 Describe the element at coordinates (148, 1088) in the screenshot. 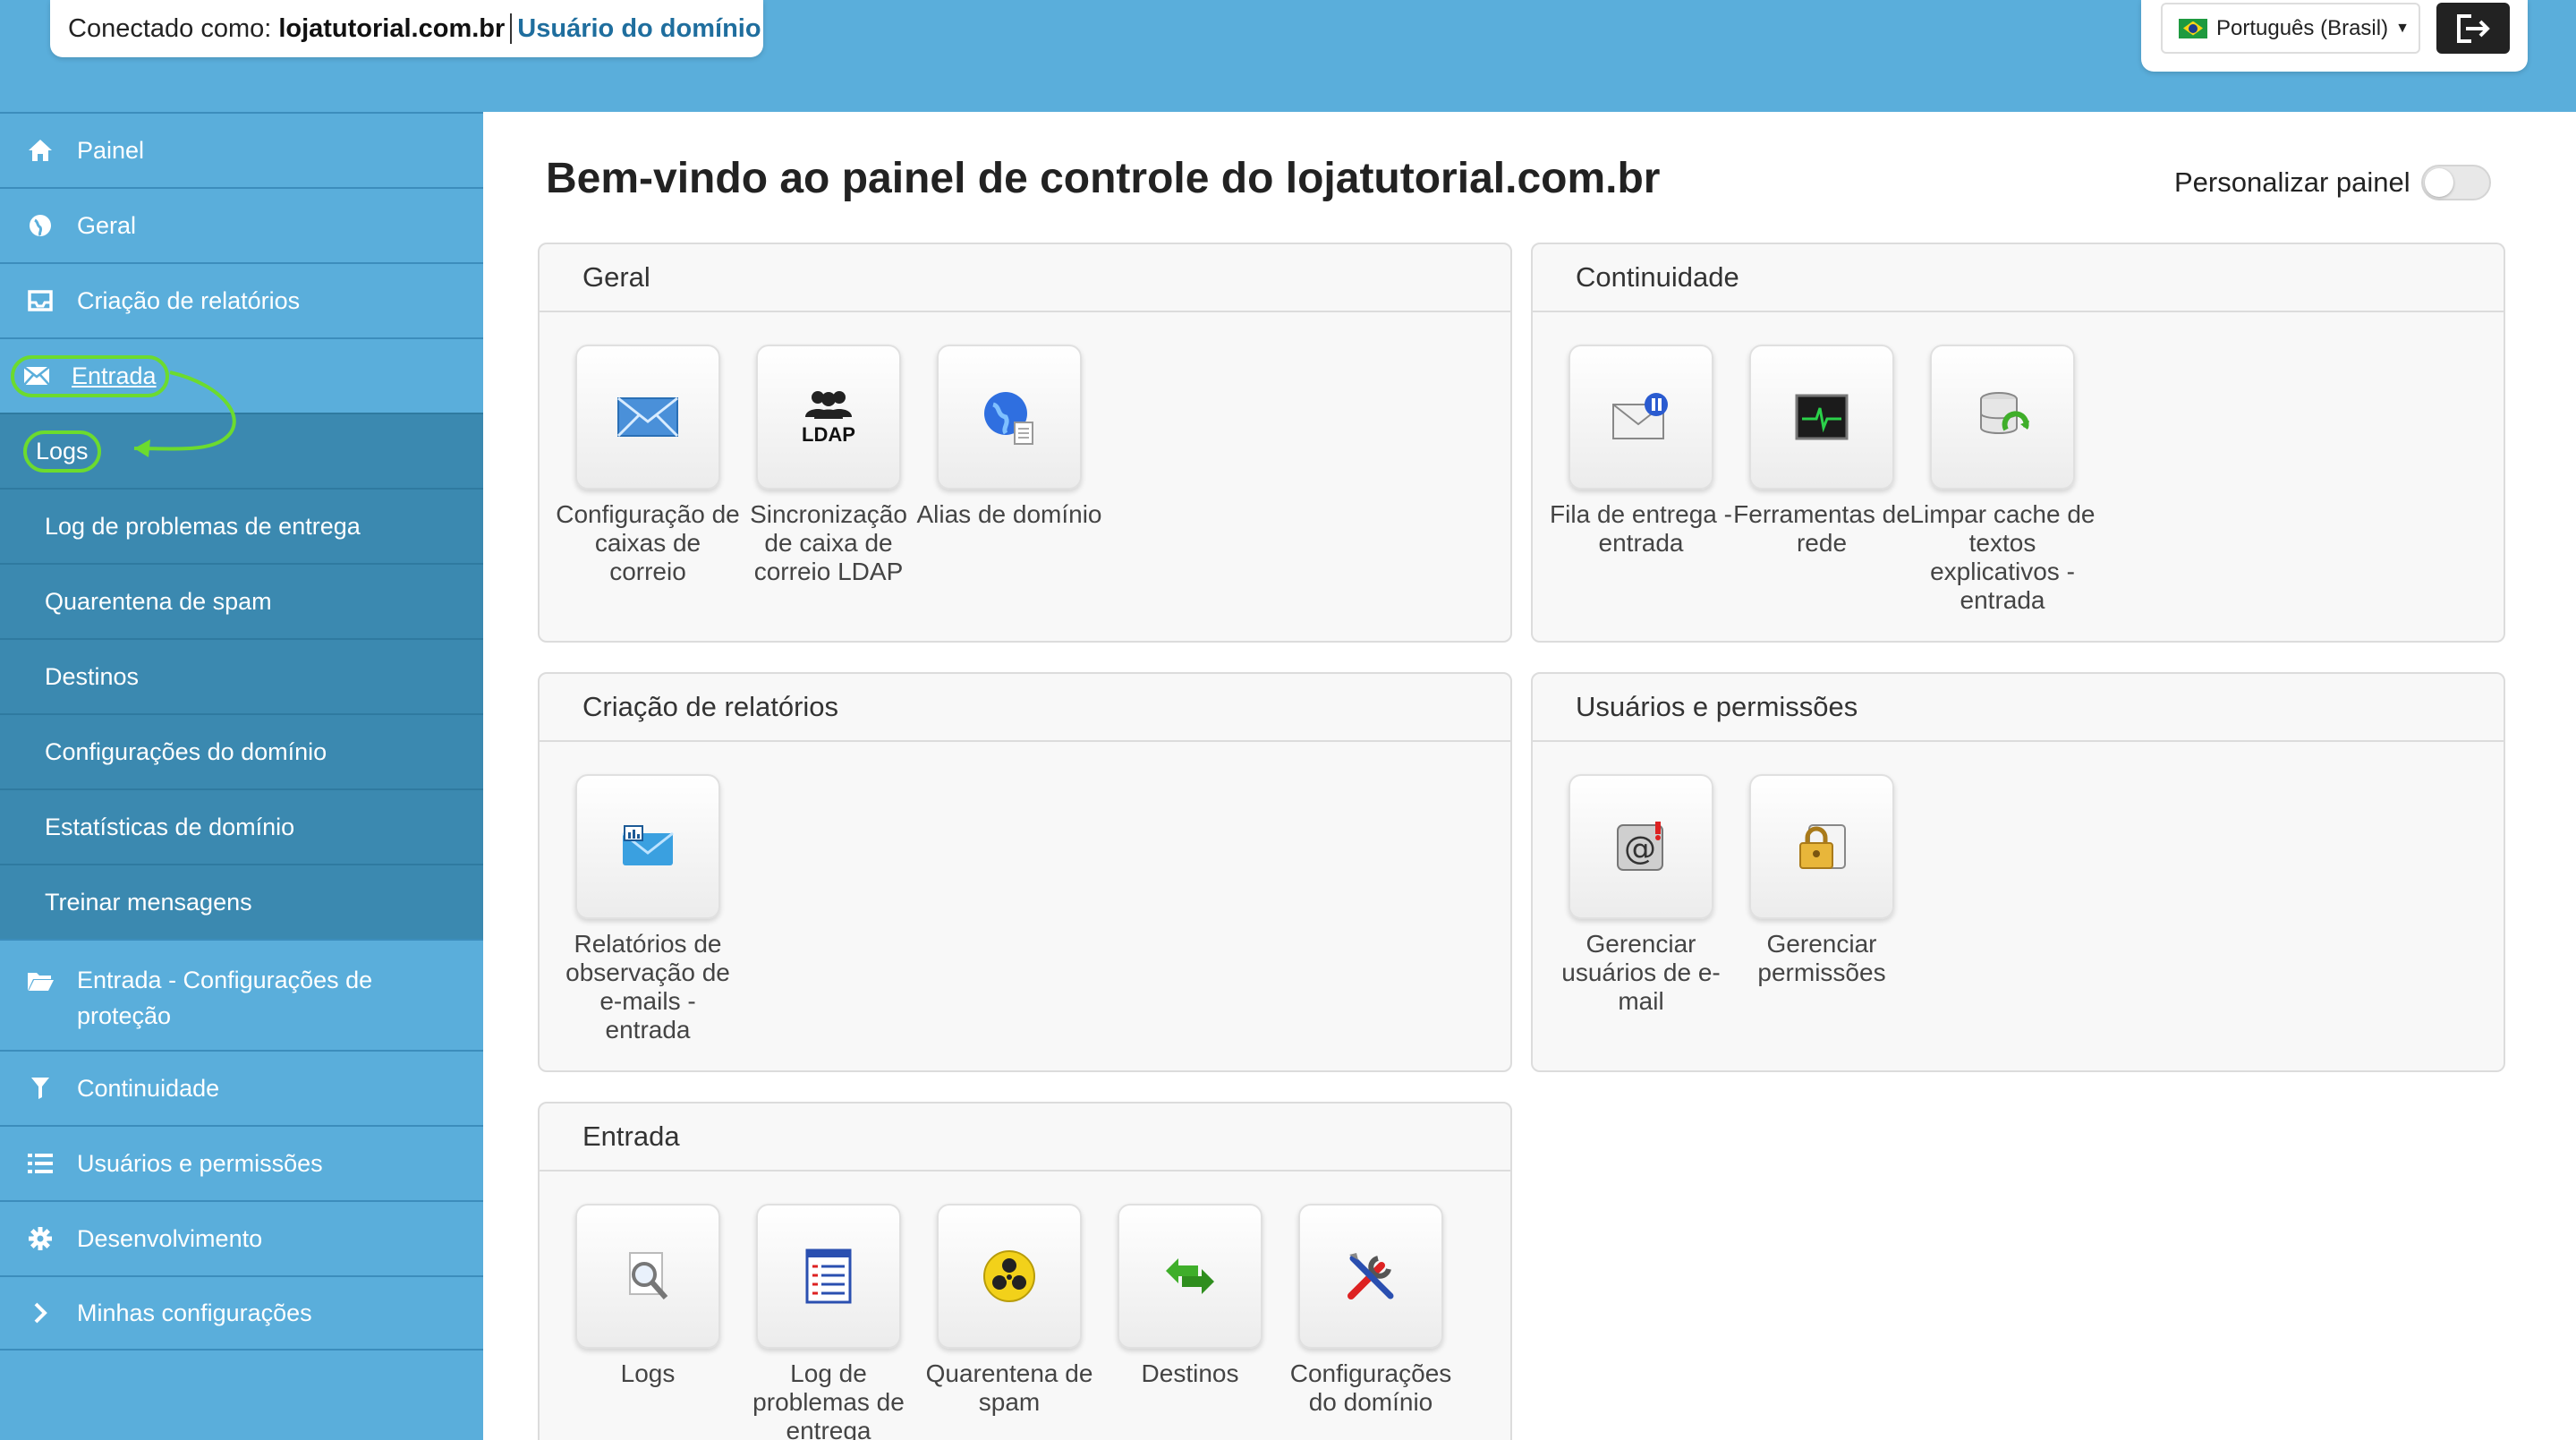

I see `sidebar-item-label: Continuidade` at that location.